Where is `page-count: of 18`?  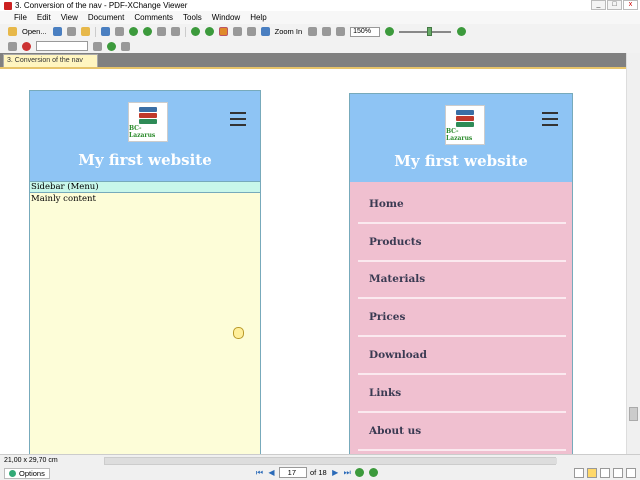
page-count: of 18 is located at coordinates (318, 472).